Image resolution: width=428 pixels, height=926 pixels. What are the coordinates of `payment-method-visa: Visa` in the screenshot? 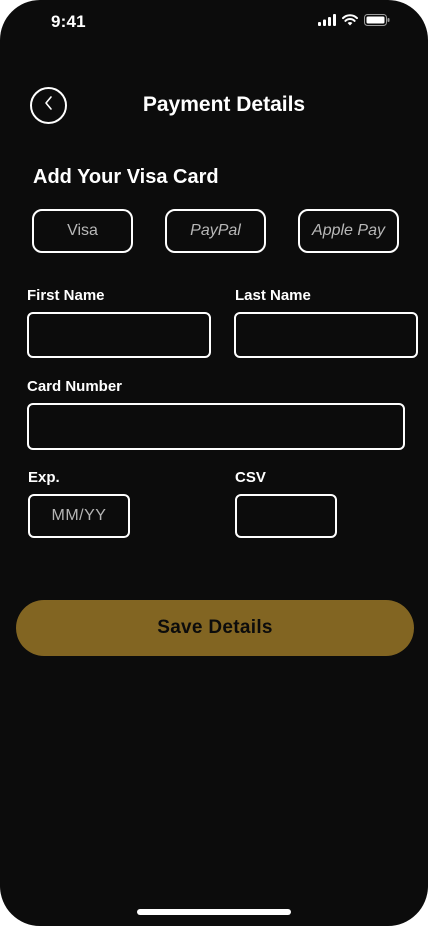 It's located at (82, 231).